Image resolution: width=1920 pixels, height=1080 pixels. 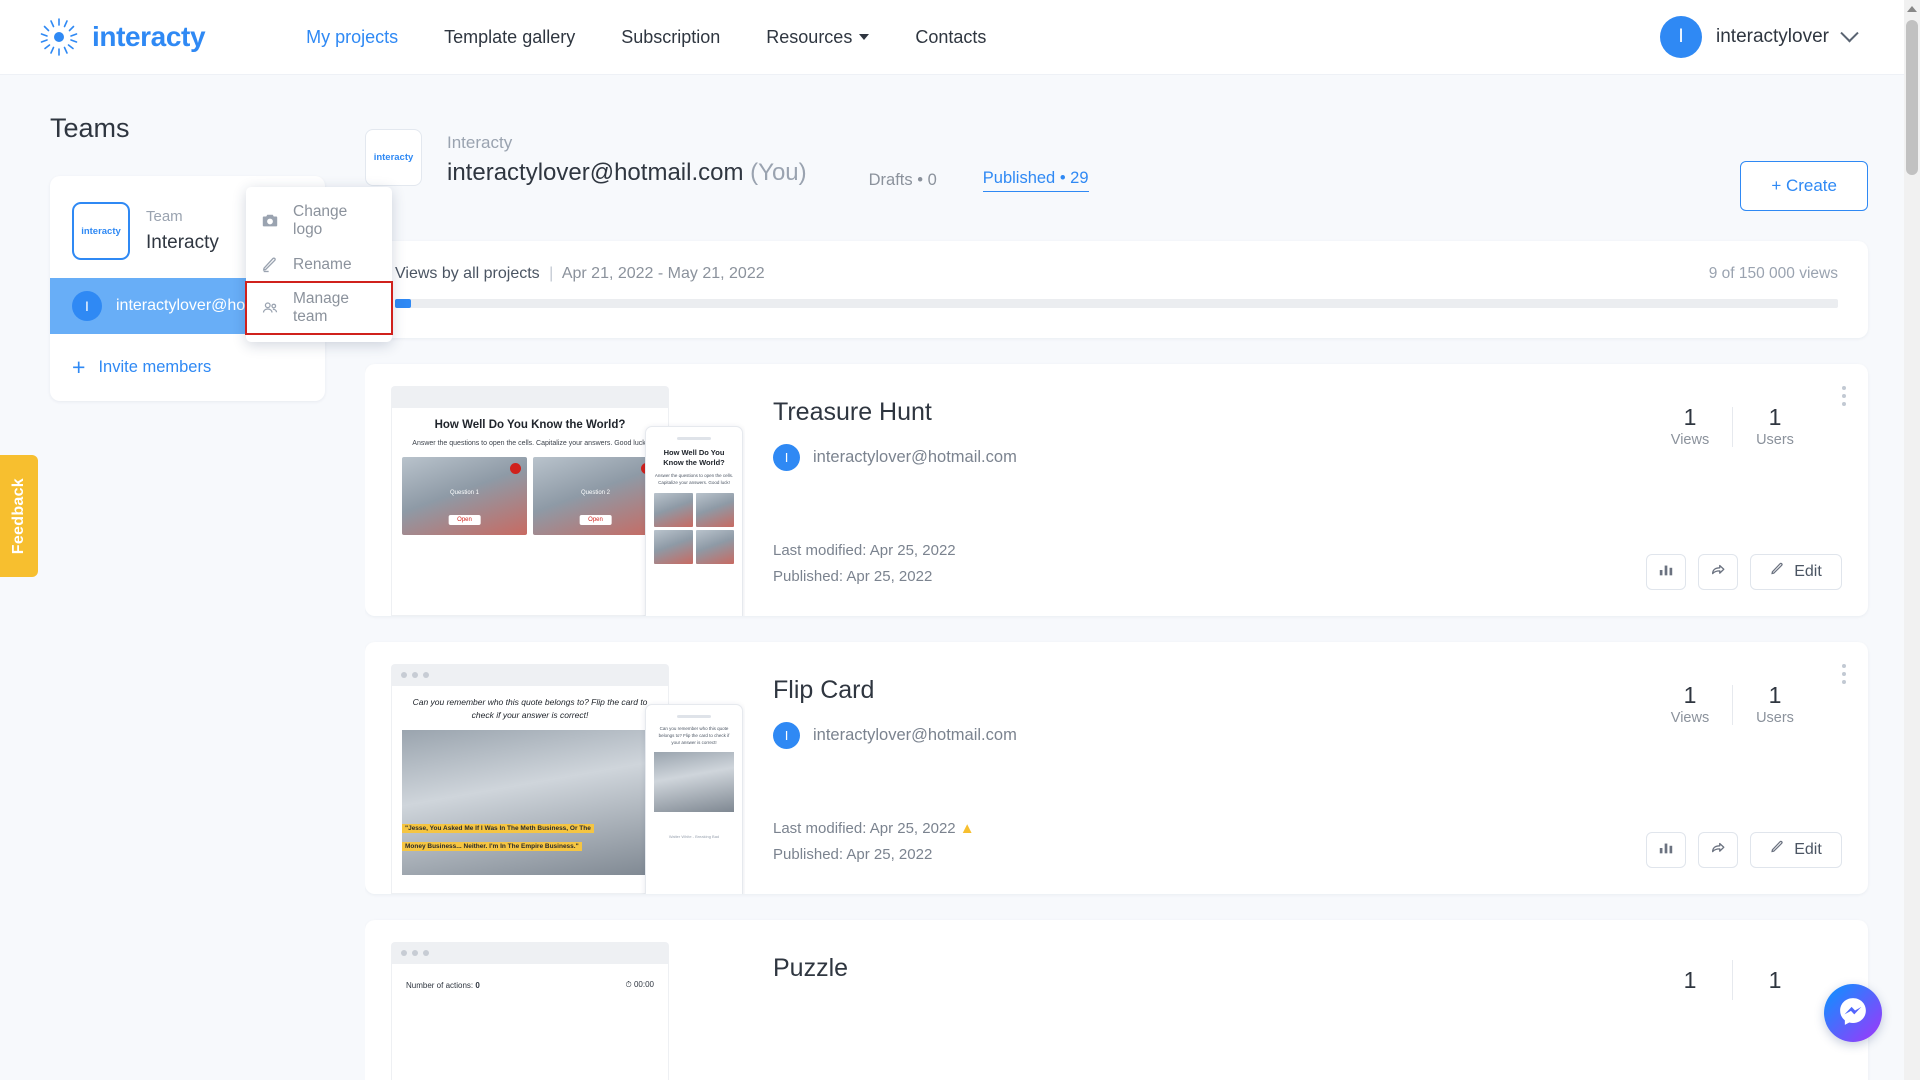 I want to click on feedback-tab: Feedback, so click(x=19, y=516).